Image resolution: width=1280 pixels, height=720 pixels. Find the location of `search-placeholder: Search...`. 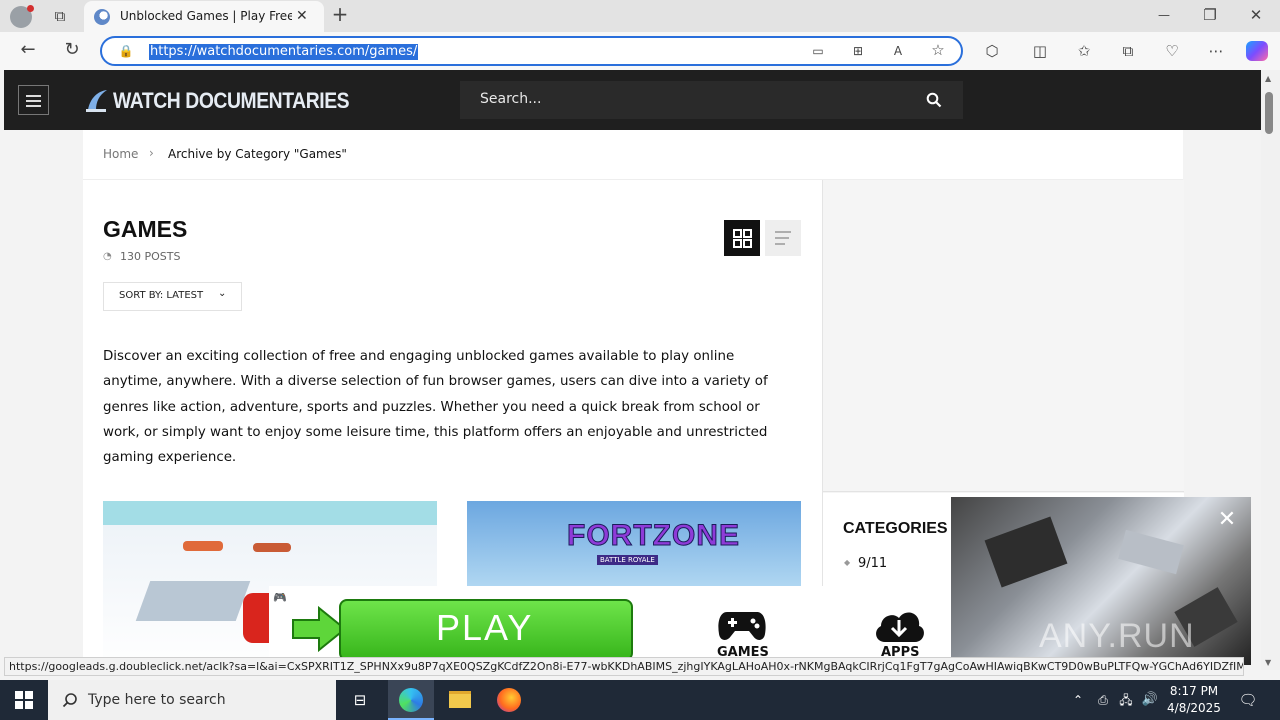

search-placeholder: Search... is located at coordinates (511, 99).